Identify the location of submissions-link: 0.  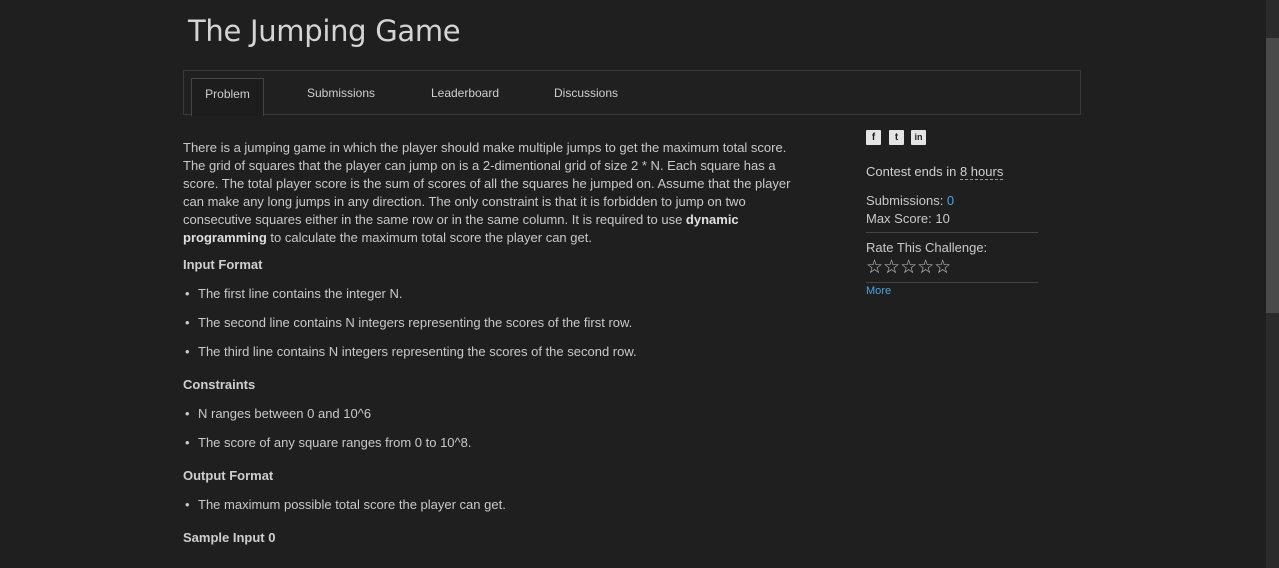
(950, 200).